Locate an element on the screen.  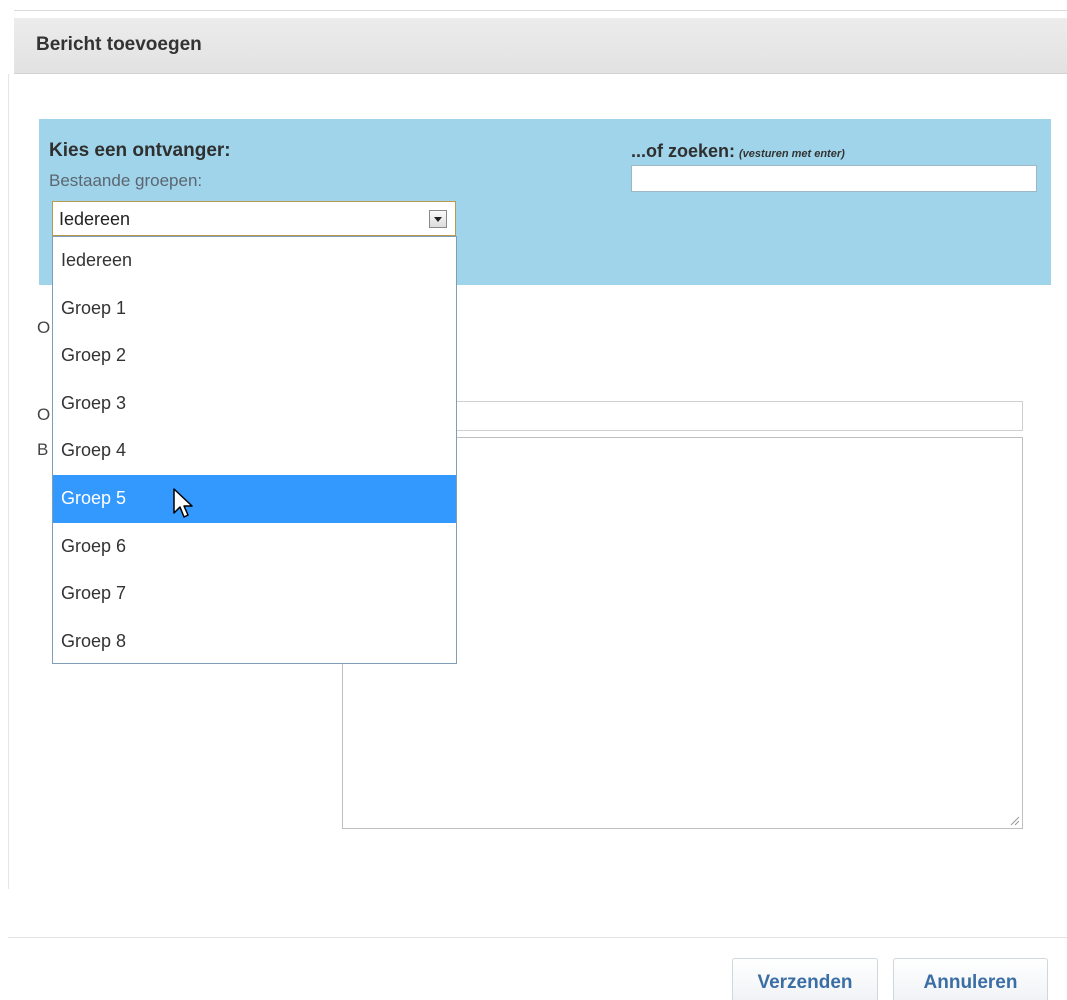
mouse-pointer-icon is located at coordinates (183, 503).